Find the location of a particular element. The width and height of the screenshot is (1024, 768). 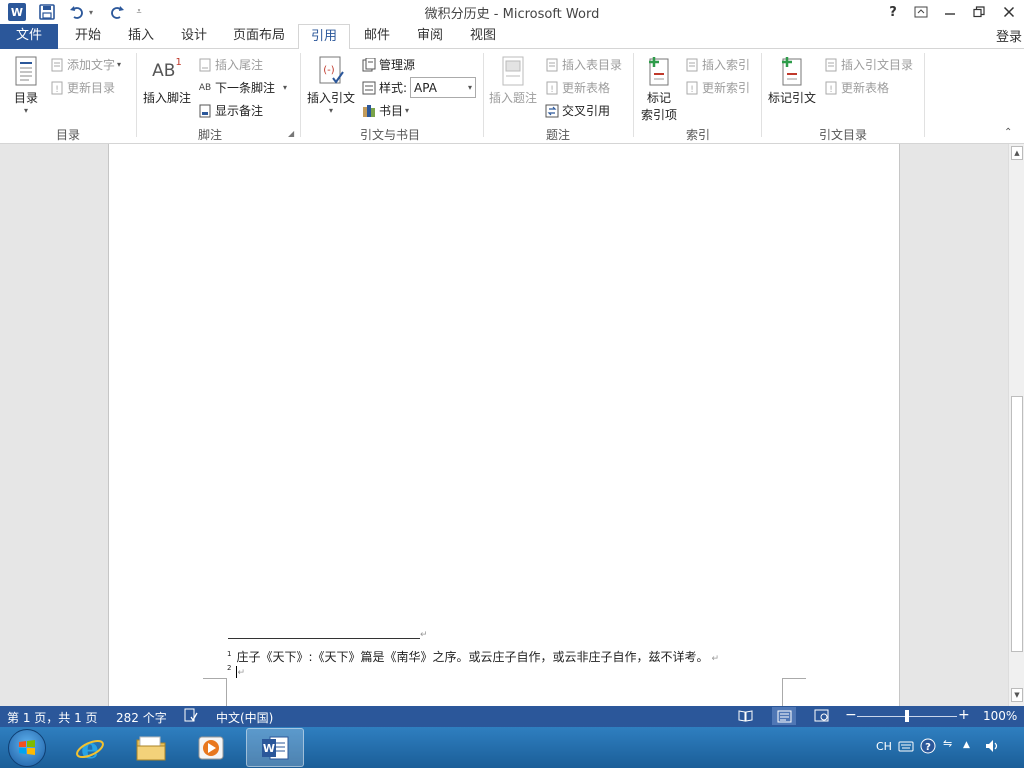

update-toa-button: ! 更新表格 is located at coordinates (856, 87).